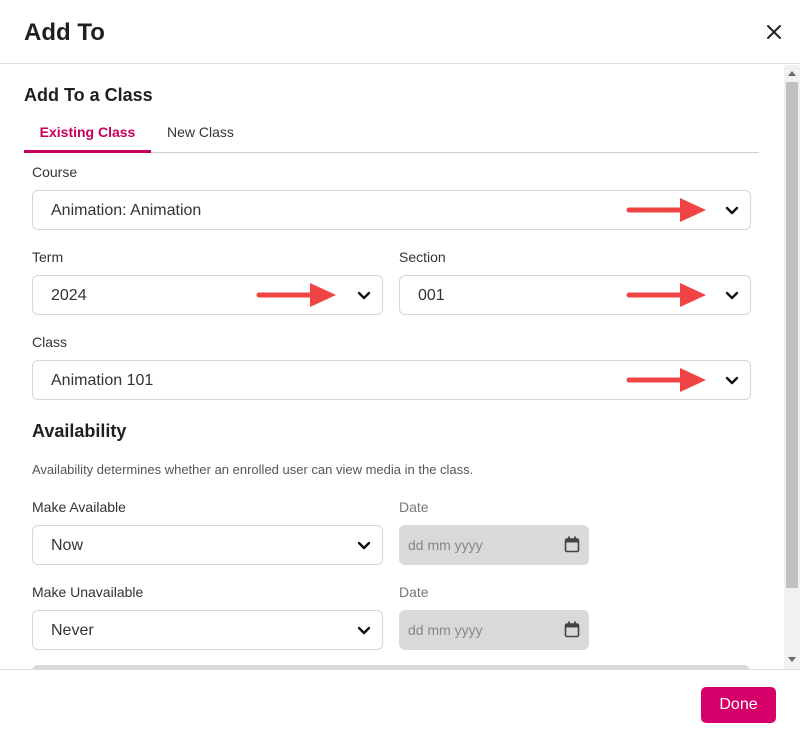 The height and width of the screenshot is (734, 800). I want to click on tab-existing-class: Existing Class, so click(87, 137).